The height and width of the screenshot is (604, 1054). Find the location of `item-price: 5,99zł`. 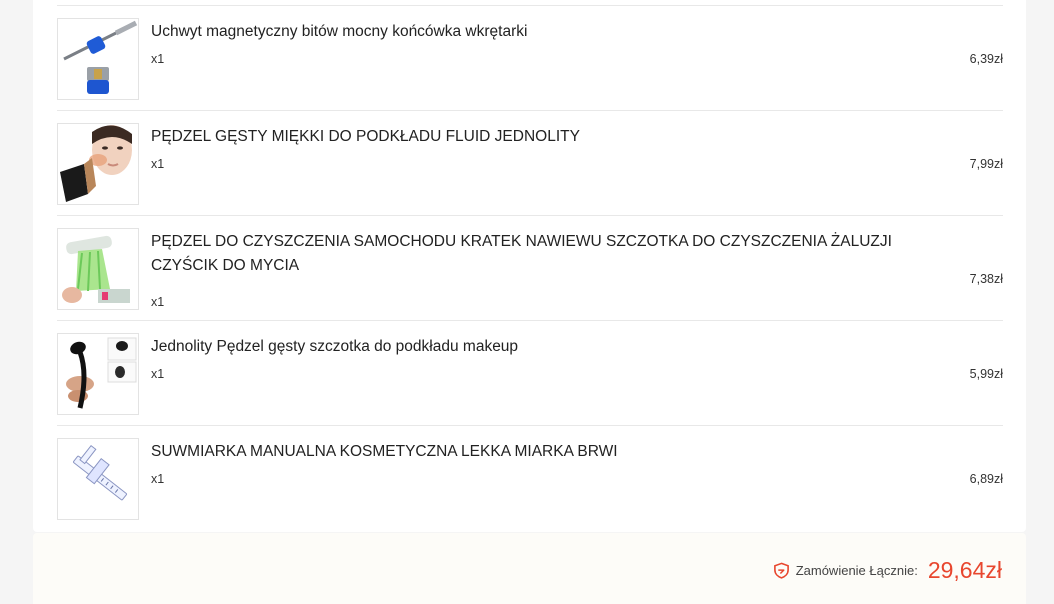

item-price: 5,99zł is located at coordinates (986, 374).